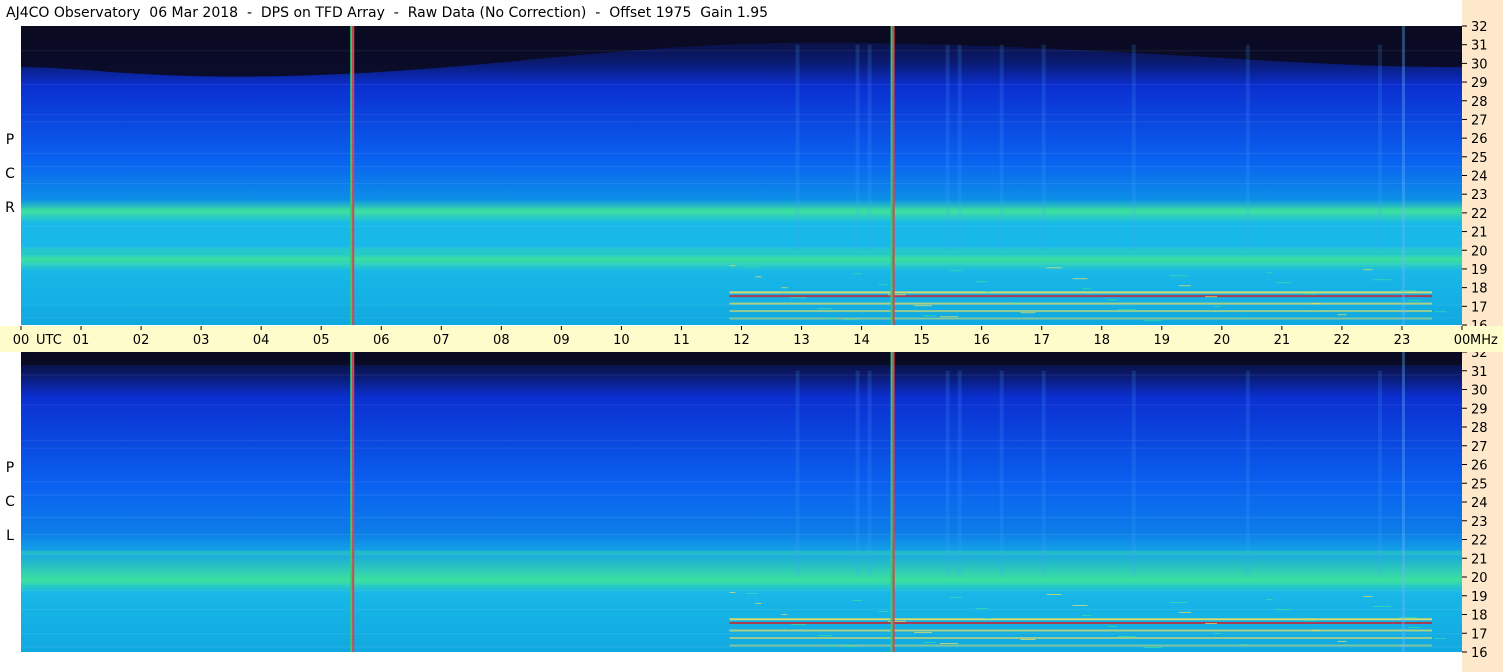 The width and height of the screenshot is (1503, 672). I want to click on time-tick-label: 22, so click(1342, 340).